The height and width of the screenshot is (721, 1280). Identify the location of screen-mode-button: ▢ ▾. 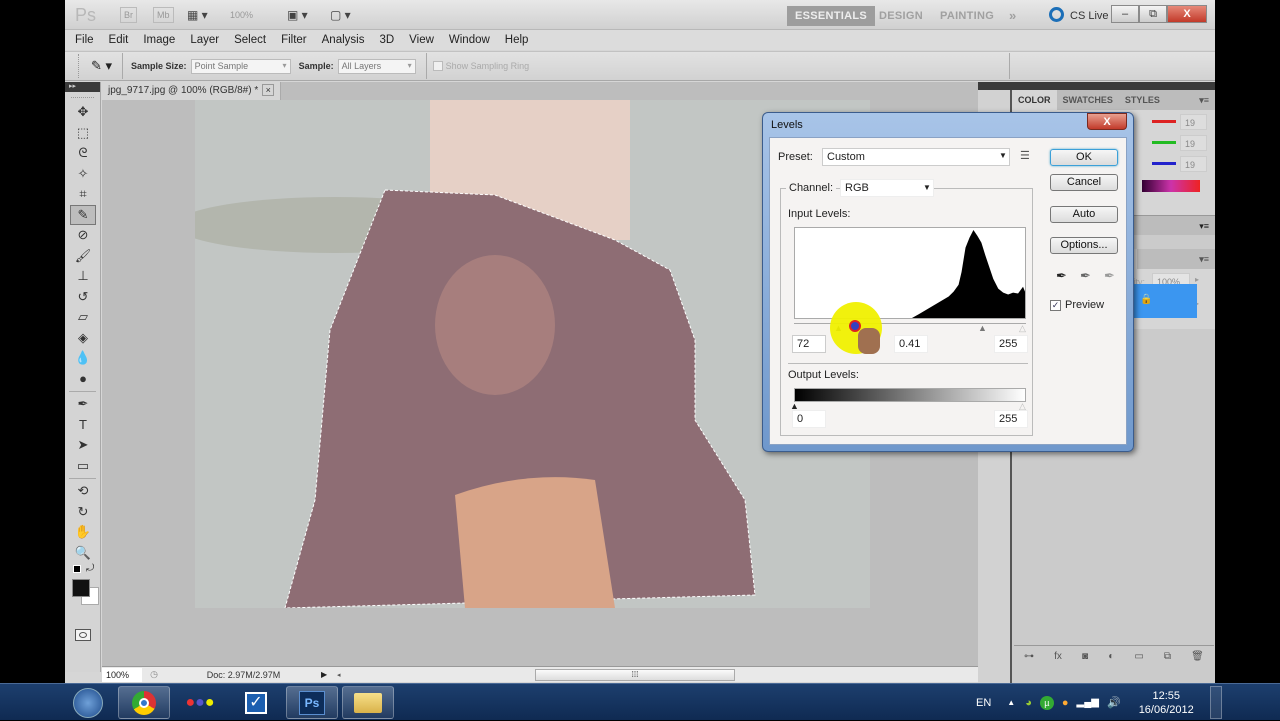
(340, 15).